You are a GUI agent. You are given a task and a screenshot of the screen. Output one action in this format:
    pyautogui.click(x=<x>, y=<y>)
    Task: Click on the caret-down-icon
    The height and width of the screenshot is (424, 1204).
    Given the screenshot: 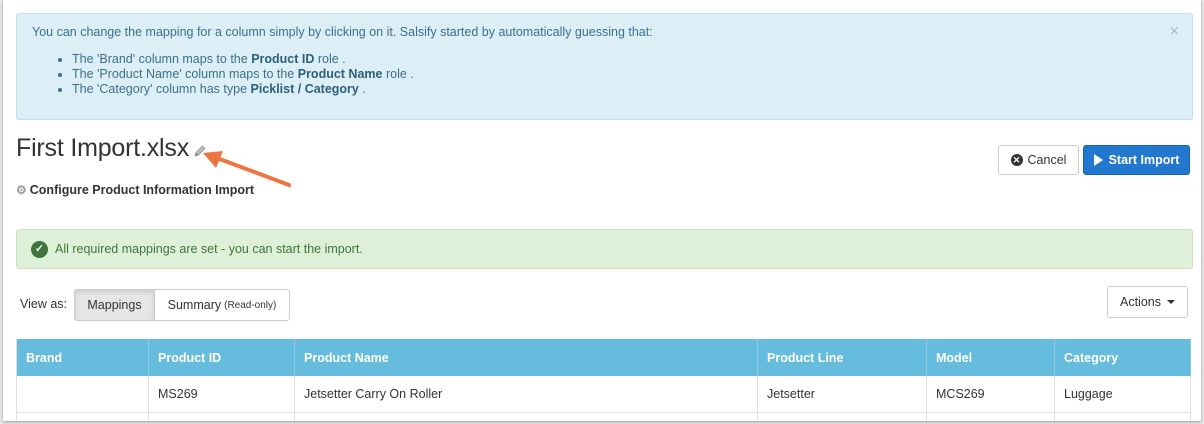 What is the action you would take?
    pyautogui.click(x=1171, y=302)
    